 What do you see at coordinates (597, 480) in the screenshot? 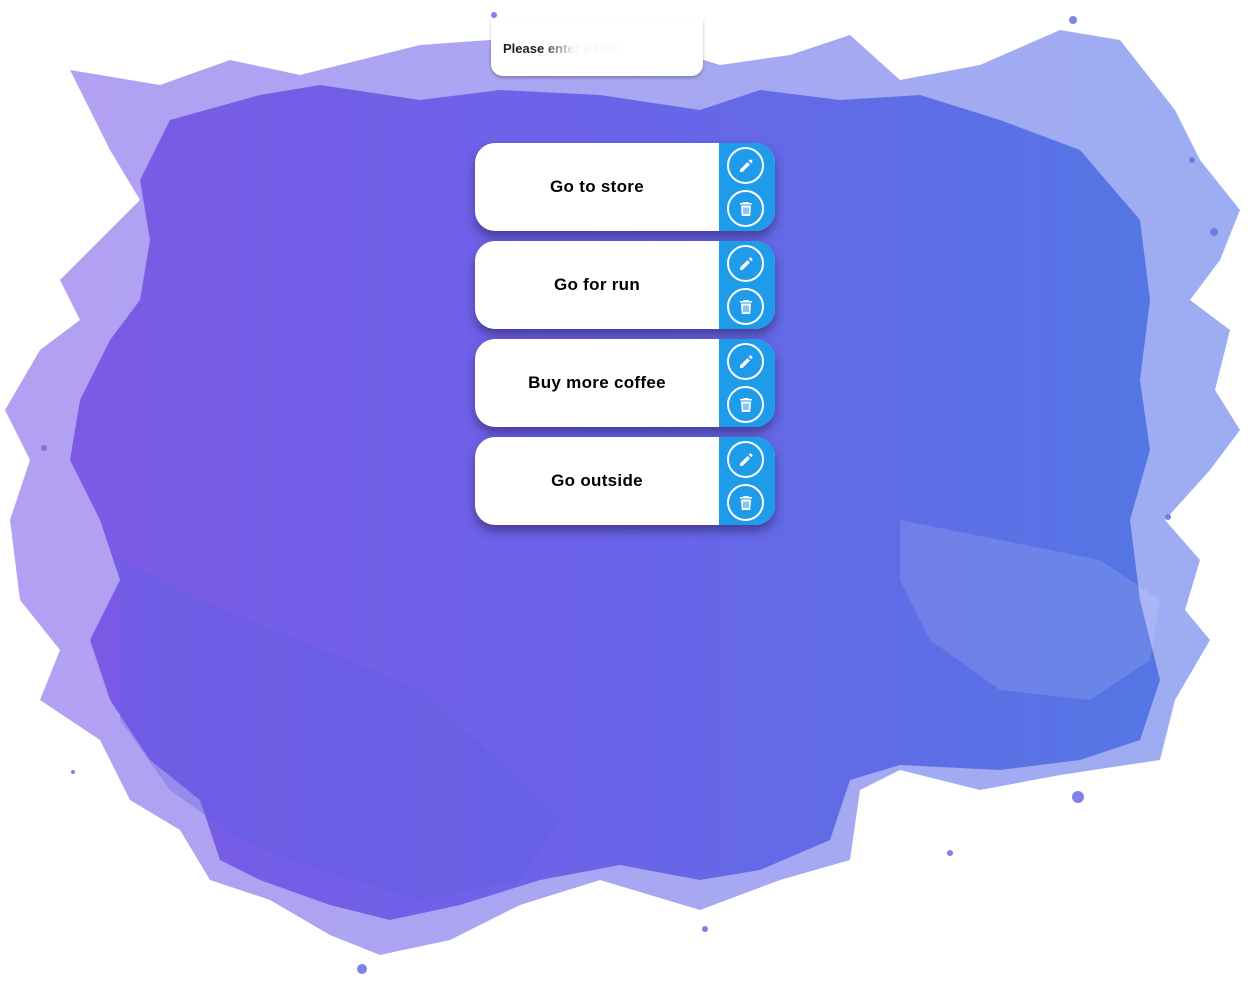
I see `todo-text: Go outside` at bounding box center [597, 480].